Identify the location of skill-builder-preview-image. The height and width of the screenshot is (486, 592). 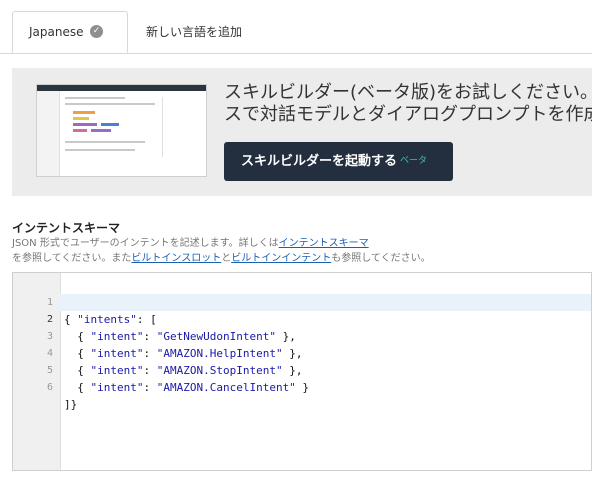
(121, 130).